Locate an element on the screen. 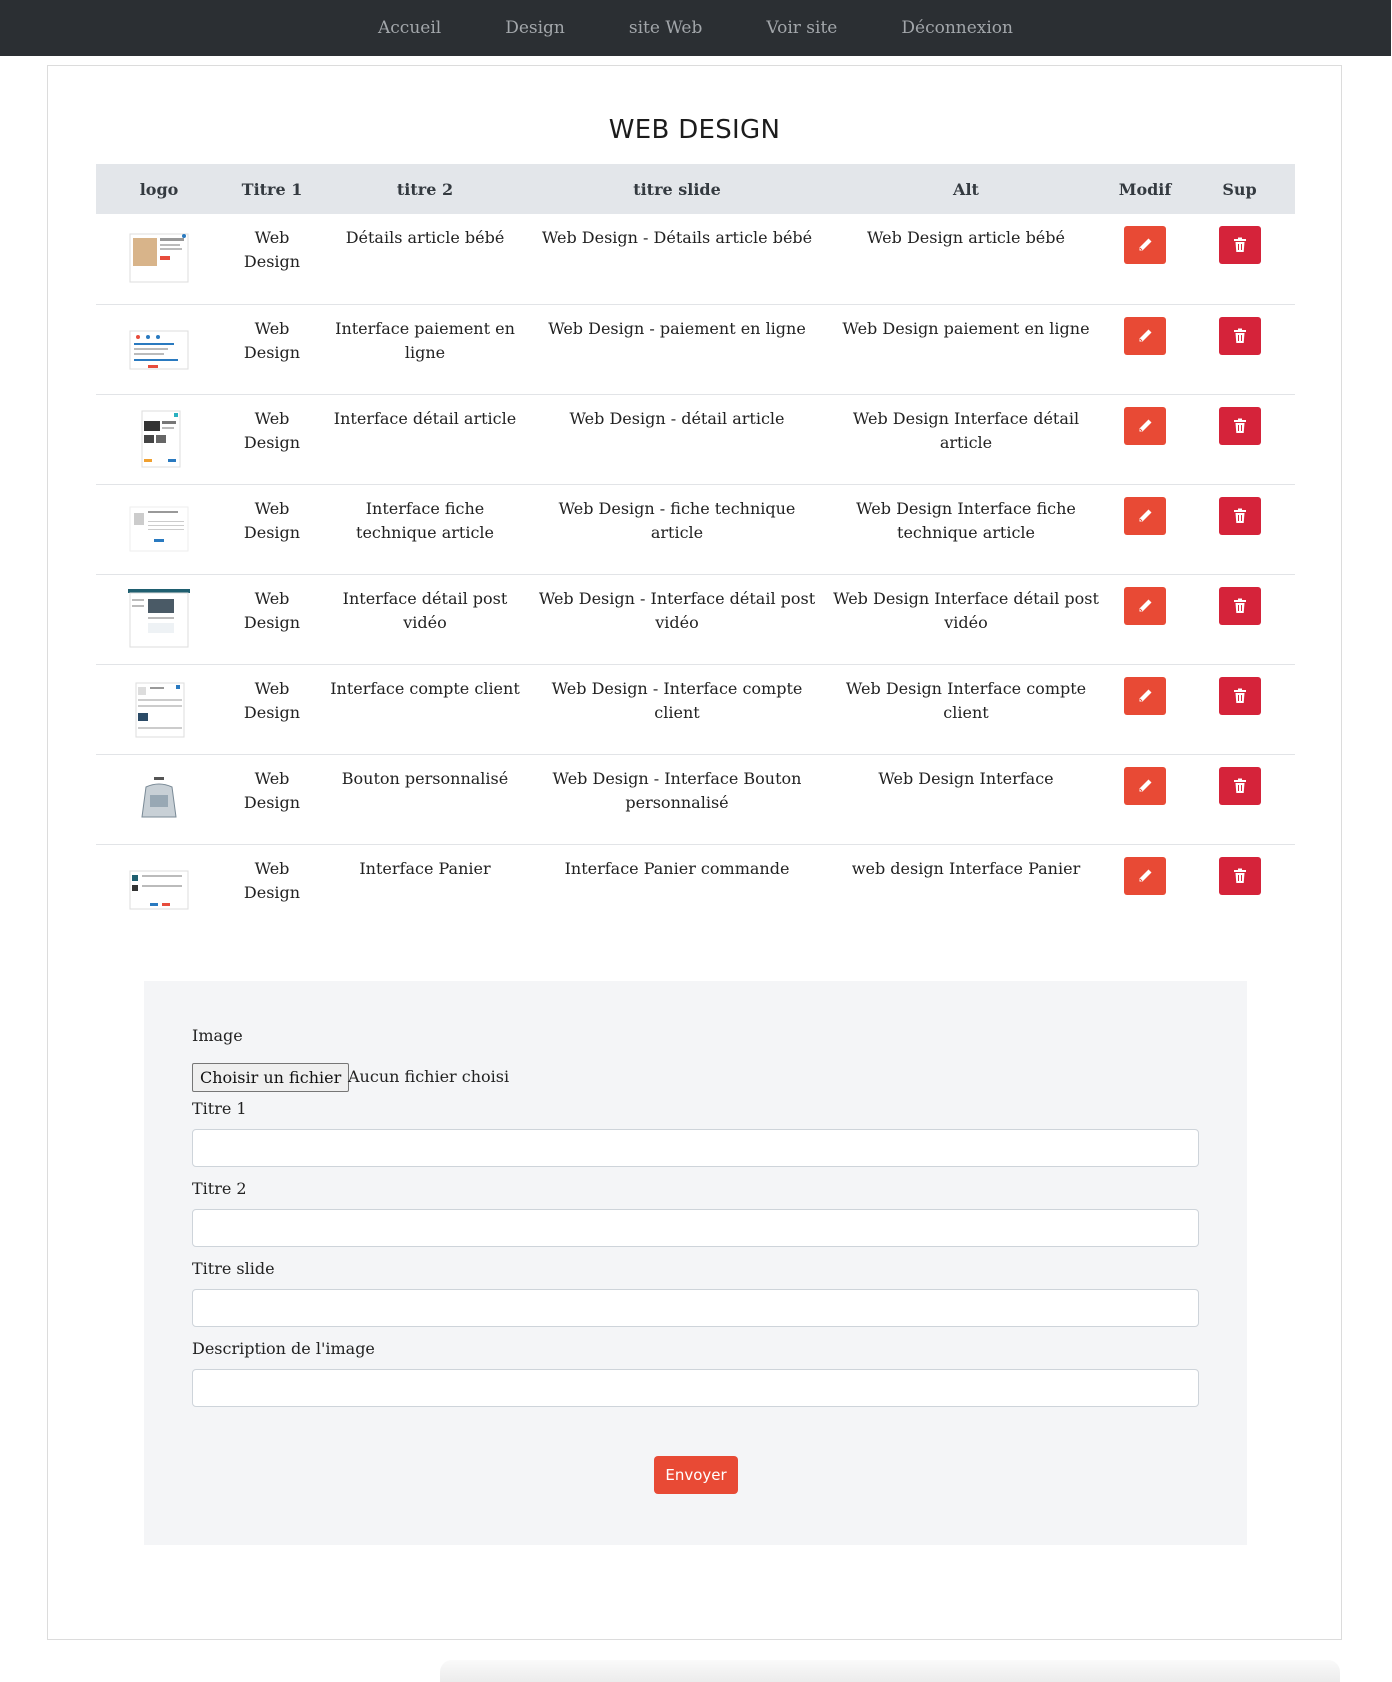 Image resolution: width=1392 pixels, height=1682 pixels. row-titre-slide: Web Design - détail article is located at coordinates (677, 418).